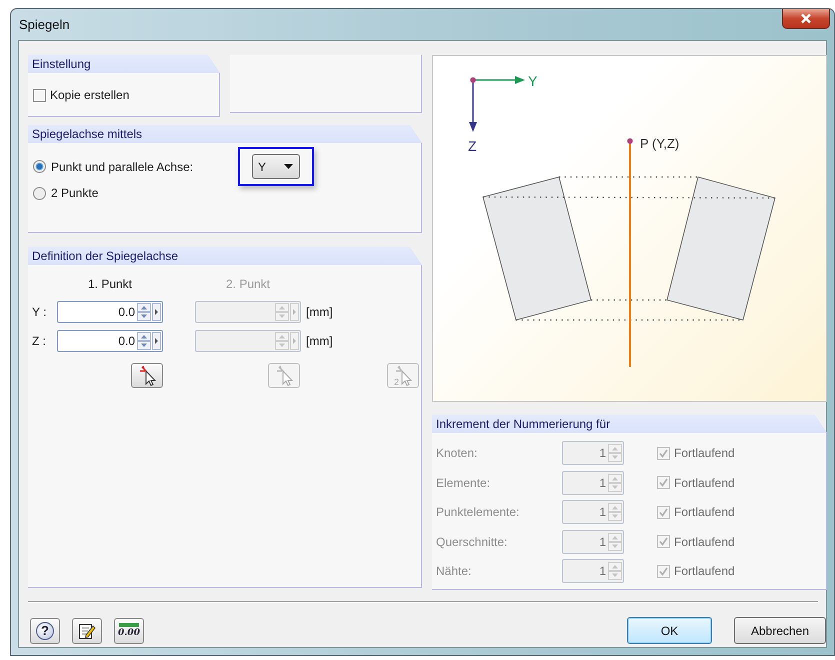  What do you see at coordinates (248, 284) in the screenshot?
I see `column-header: 2. Punkt` at bounding box center [248, 284].